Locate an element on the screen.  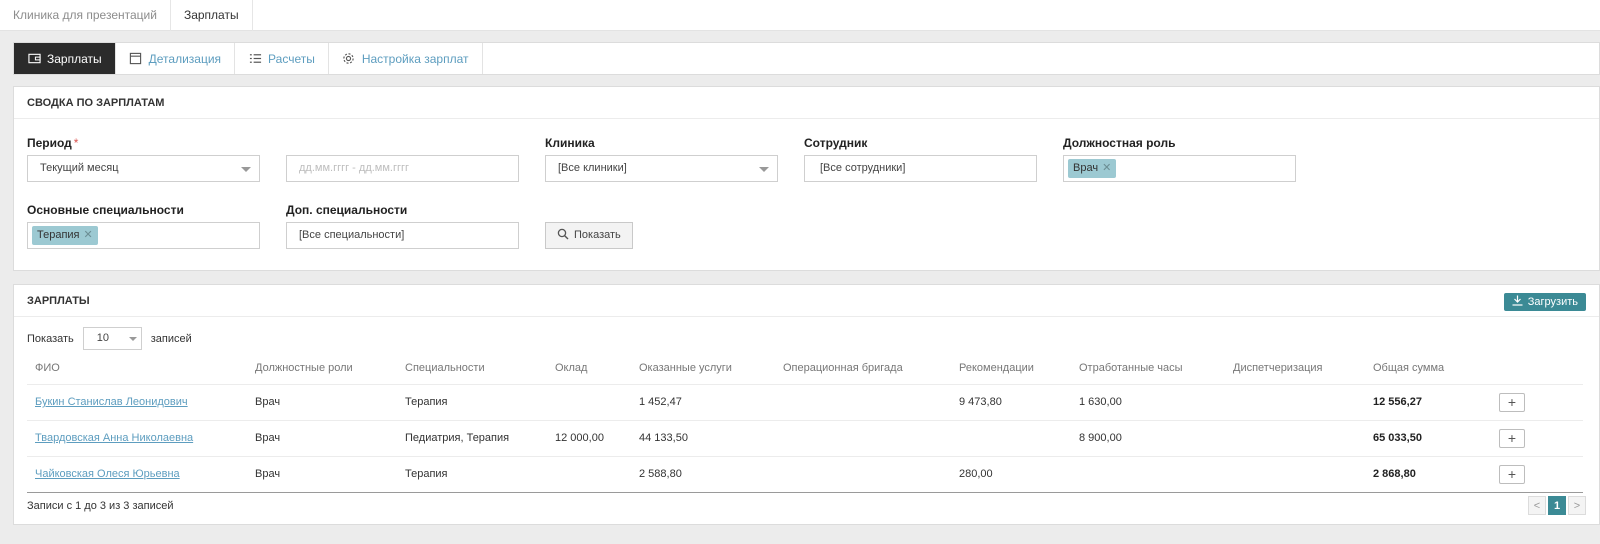
cell-recommend: 9 473,80 is located at coordinates (1011, 401).